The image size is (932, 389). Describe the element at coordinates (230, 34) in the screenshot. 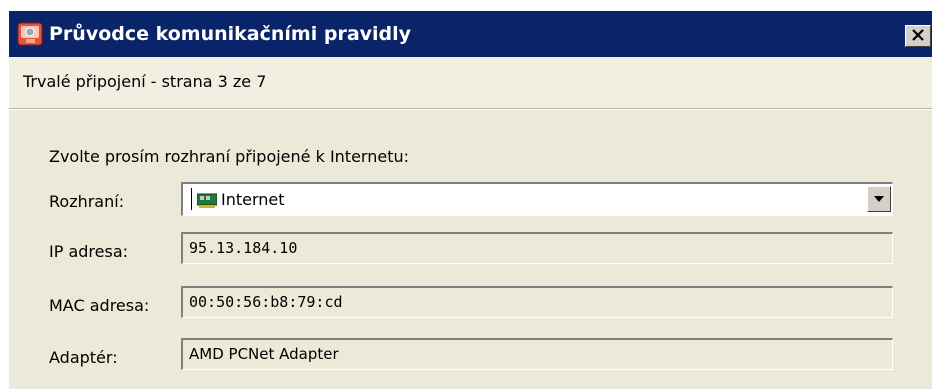

I see `window-title: Průvodce komunikačními pravidly` at that location.